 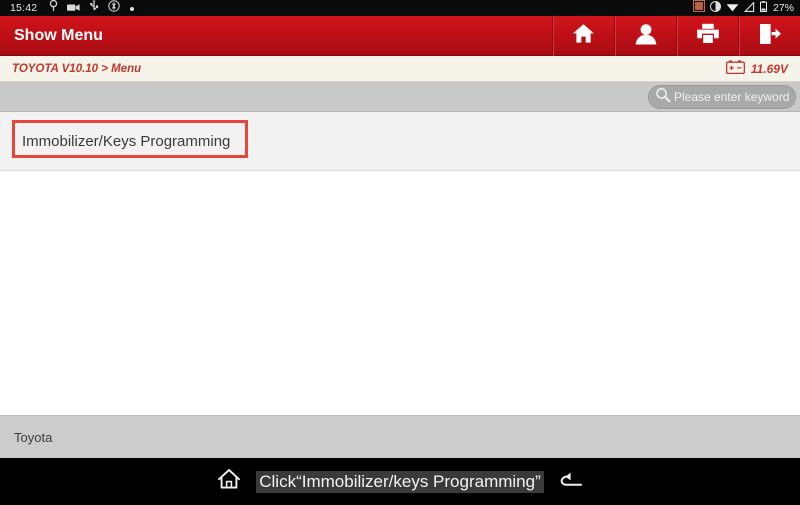 What do you see at coordinates (769, 69) in the screenshot?
I see `voltage-value: 11.69V` at bounding box center [769, 69].